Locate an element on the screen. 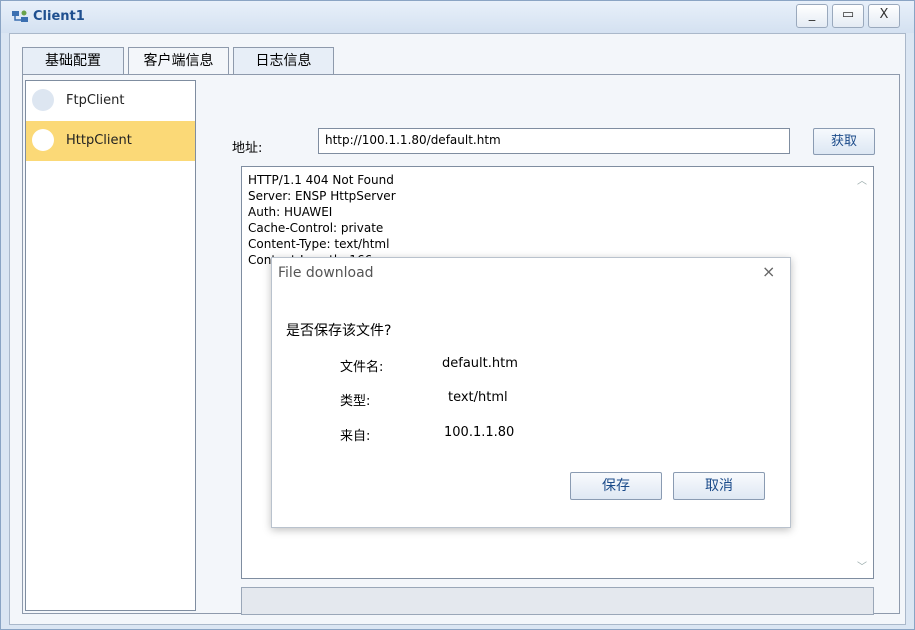  fetch-button: 获取 is located at coordinates (844, 141).